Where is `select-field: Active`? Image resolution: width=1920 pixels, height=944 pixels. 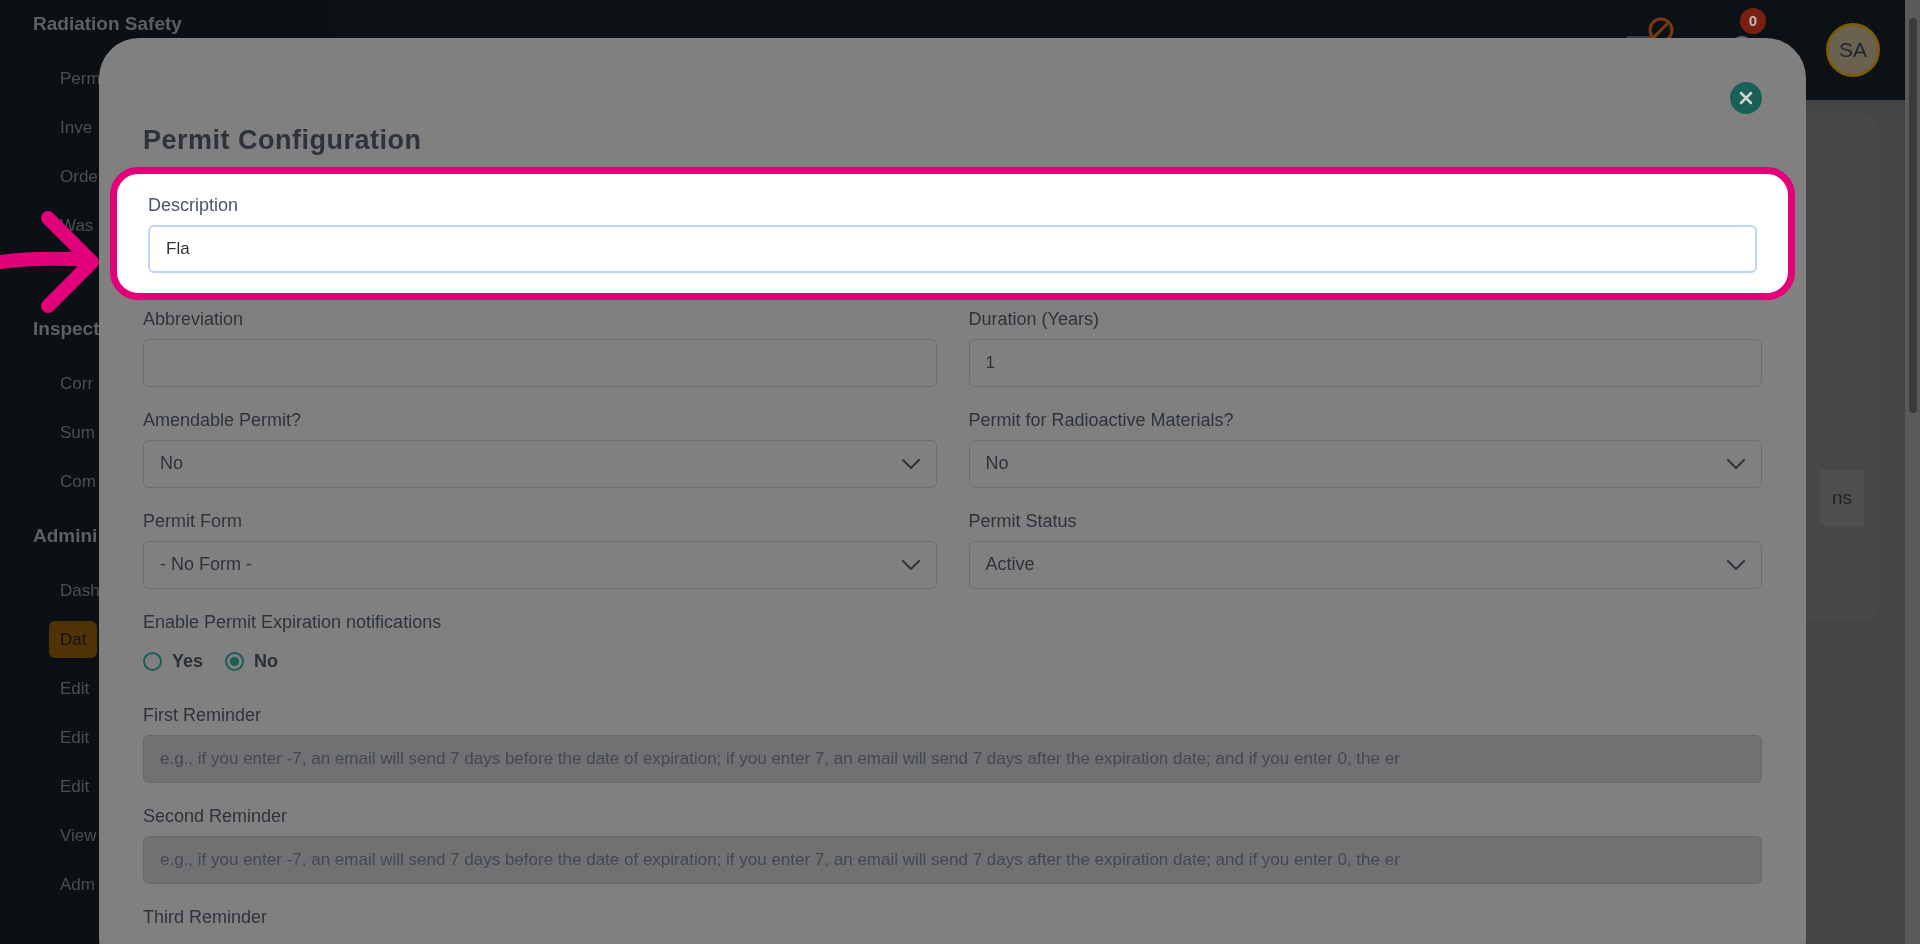
select-field: Active is located at coordinates (1365, 564).